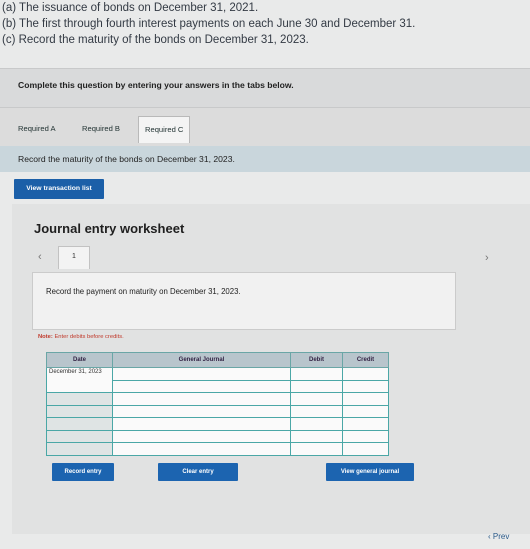  What do you see at coordinates (59, 189) in the screenshot?
I see `view-transaction-list-button: View transaction list` at bounding box center [59, 189].